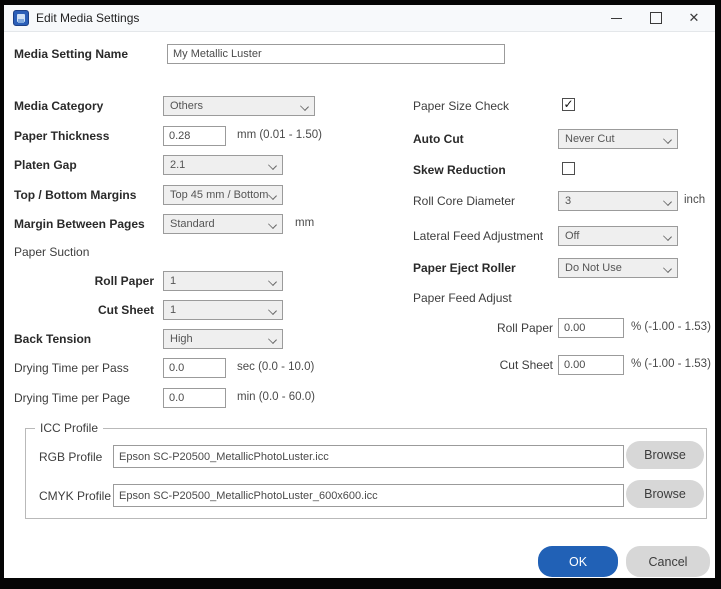  I want to click on cmyk-browse-button: Browse, so click(665, 494).